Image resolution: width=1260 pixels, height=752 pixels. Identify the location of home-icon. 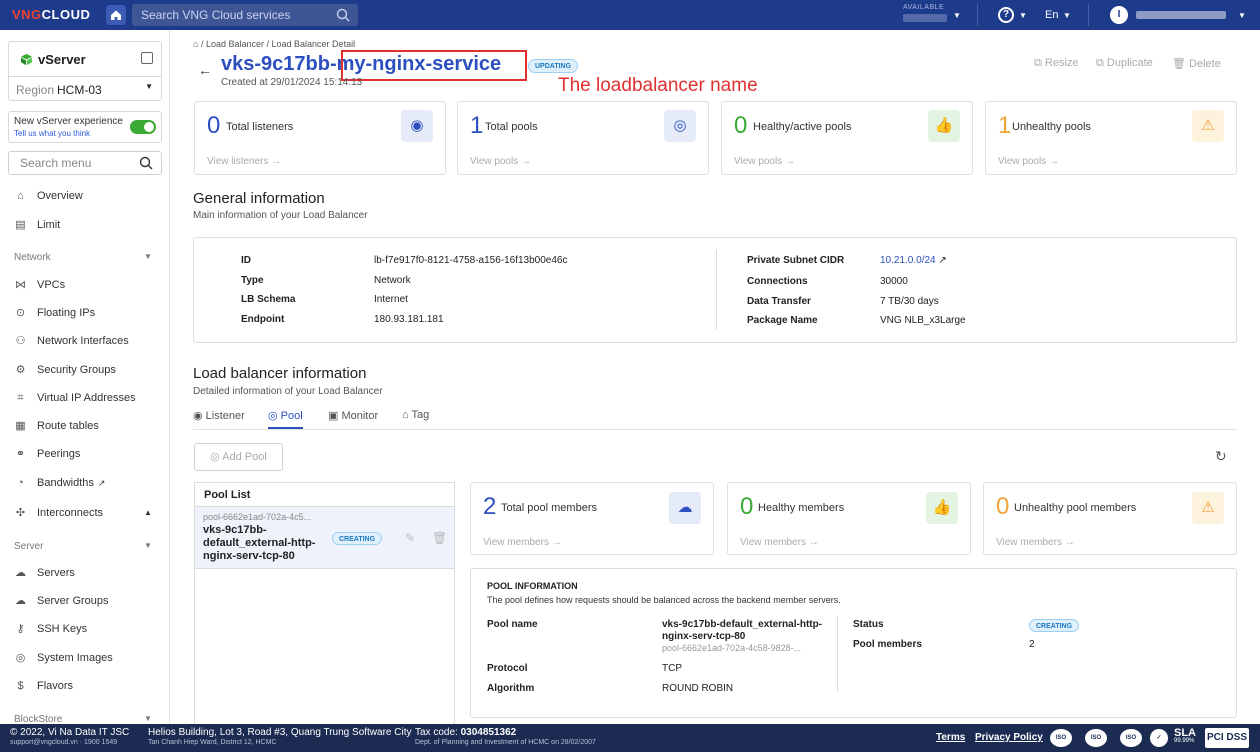
(116, 15).